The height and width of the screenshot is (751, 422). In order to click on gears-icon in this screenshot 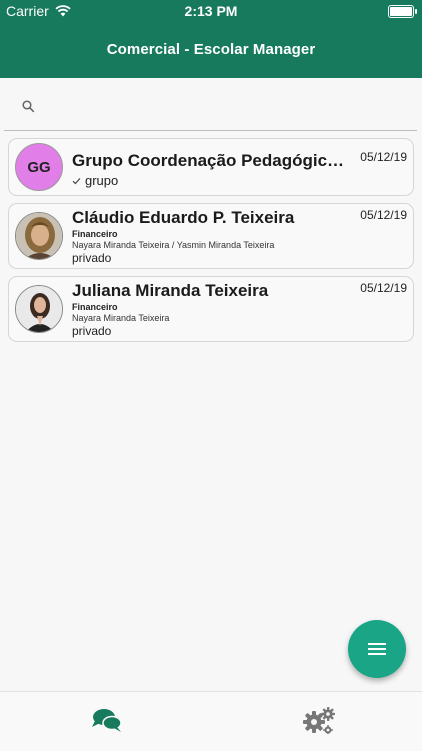, I will do `click(319, 721)`.